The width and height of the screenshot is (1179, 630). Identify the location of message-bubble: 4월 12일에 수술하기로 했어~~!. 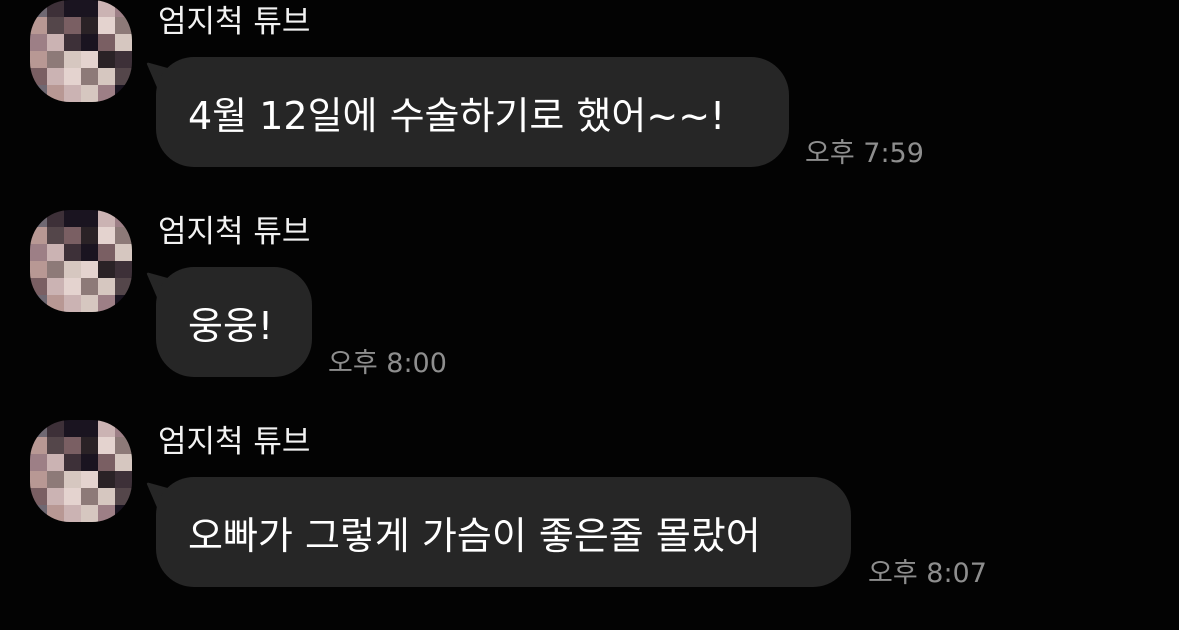
(472, 112).